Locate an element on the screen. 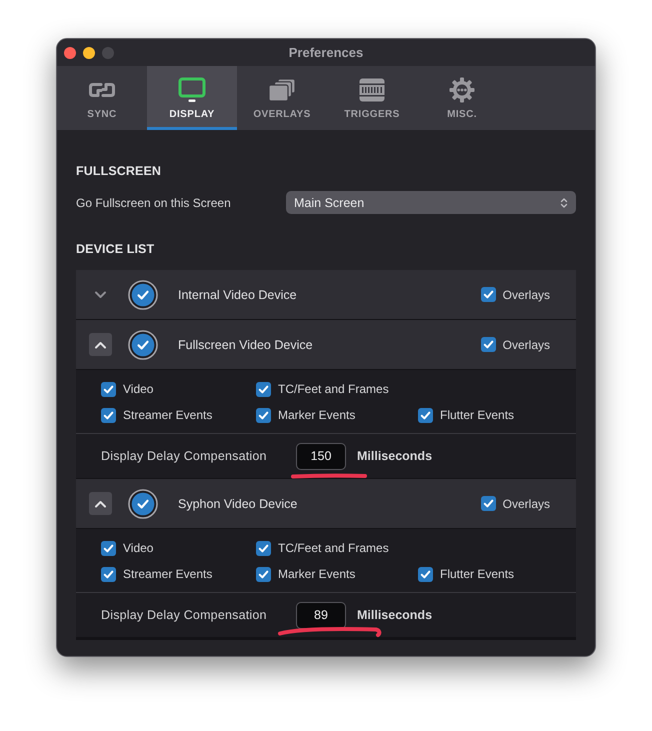  minimize-button is located at coordinates (89, 52).